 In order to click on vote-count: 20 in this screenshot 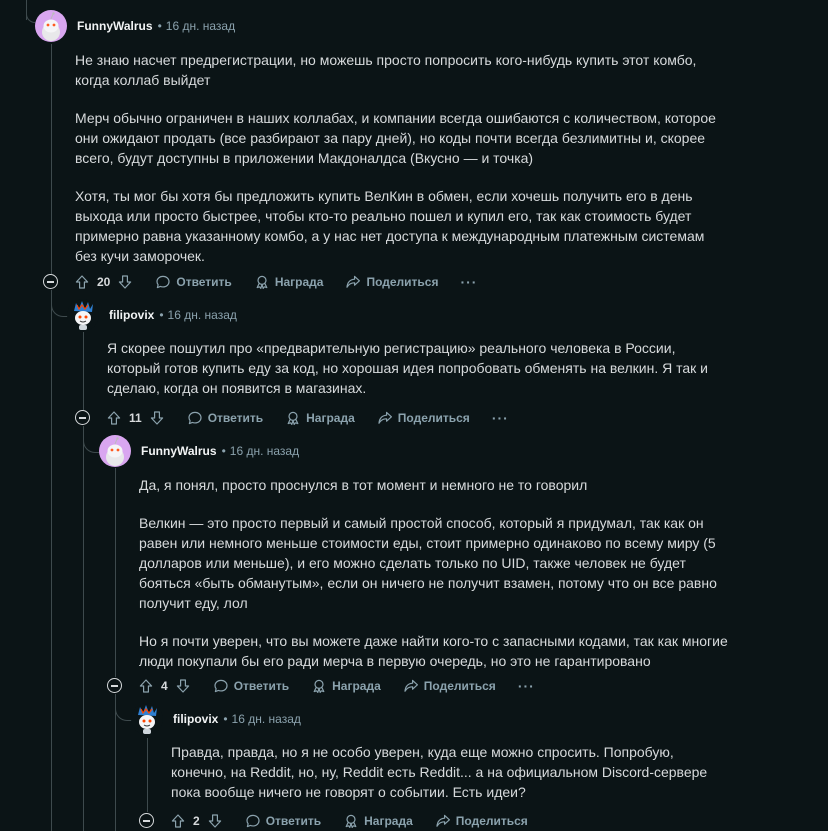, I will do `click(104, 282)`.